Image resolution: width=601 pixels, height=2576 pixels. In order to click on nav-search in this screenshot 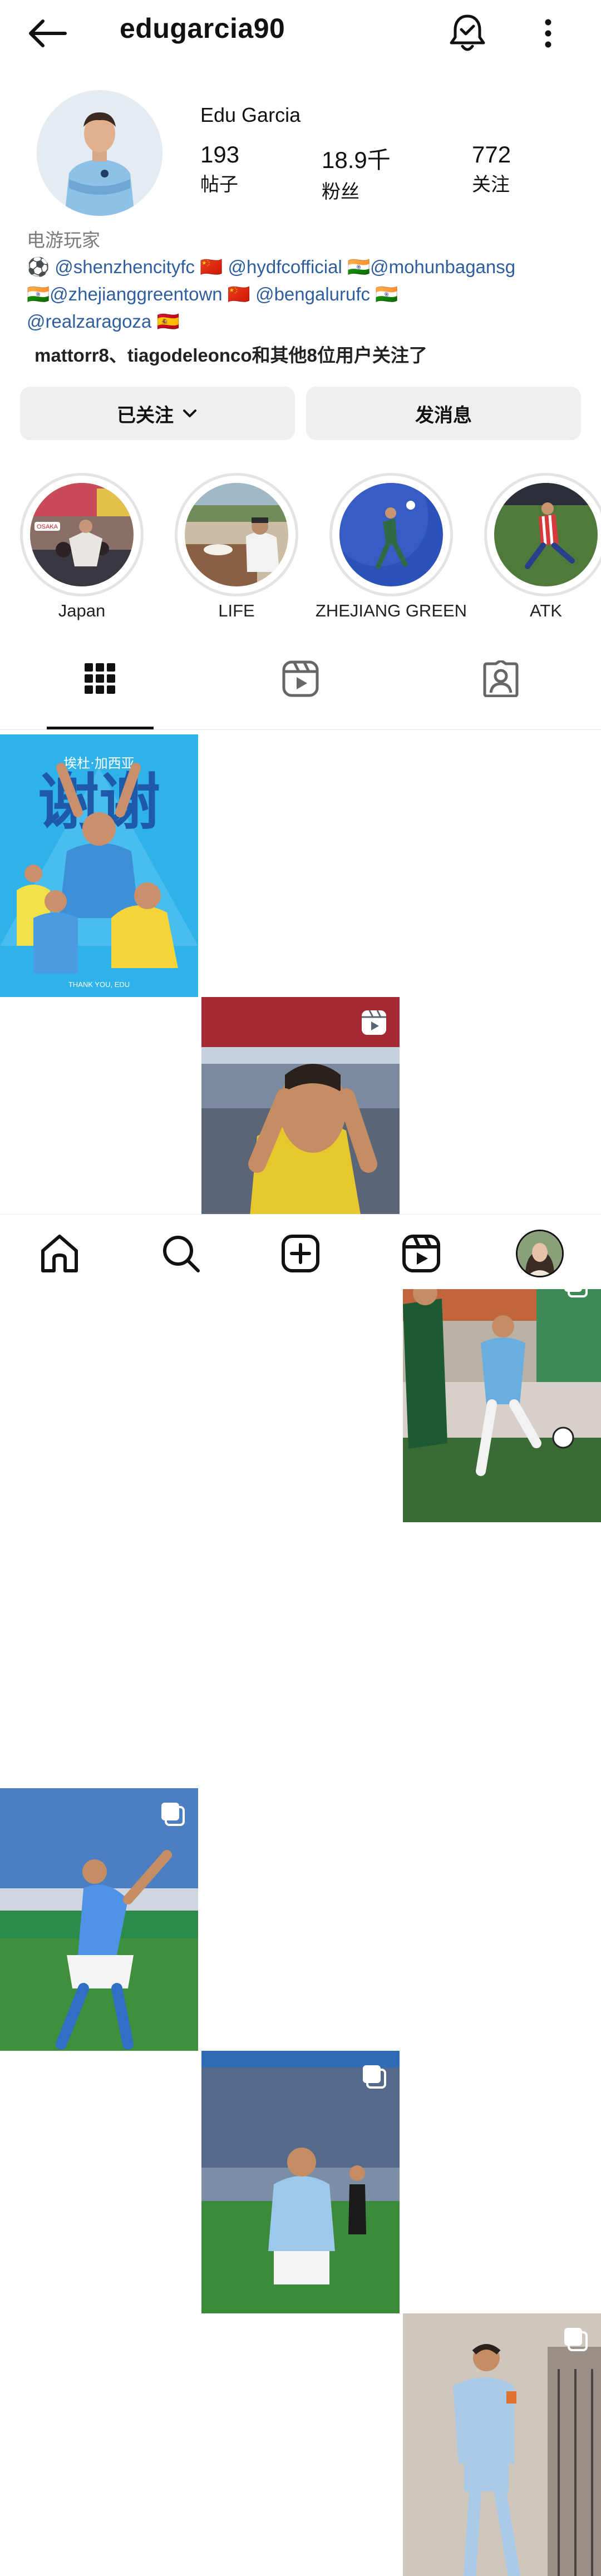, I will do `click(181, 1253)`.